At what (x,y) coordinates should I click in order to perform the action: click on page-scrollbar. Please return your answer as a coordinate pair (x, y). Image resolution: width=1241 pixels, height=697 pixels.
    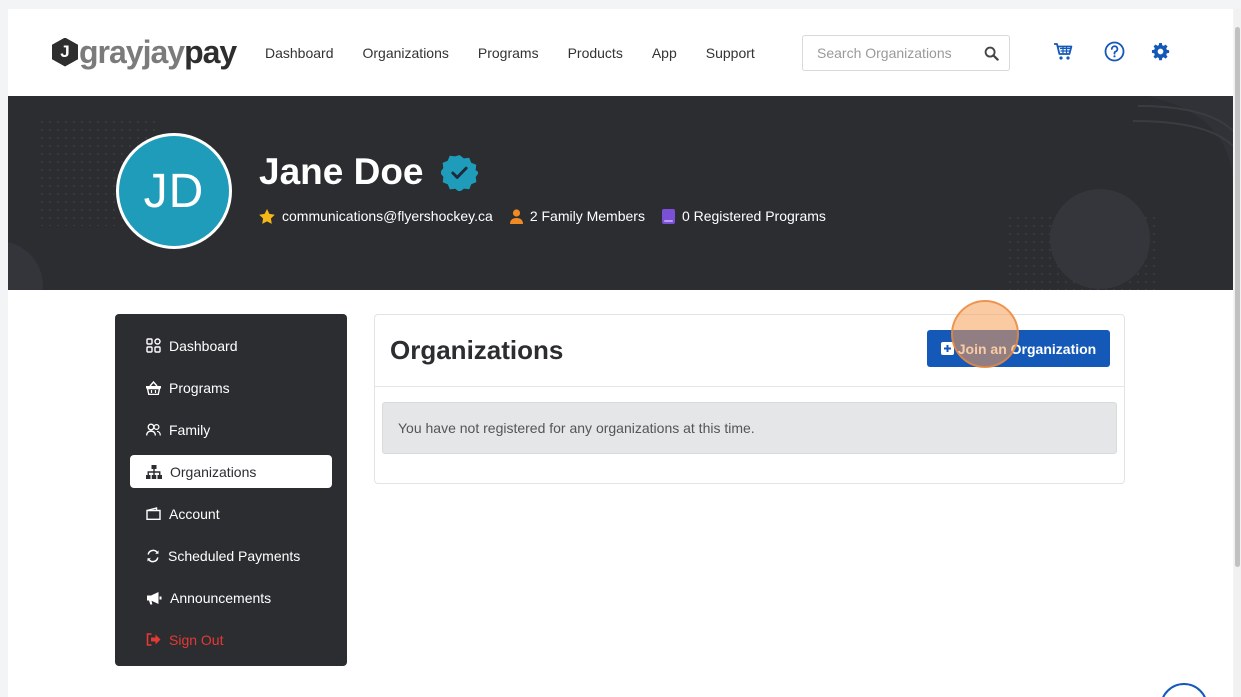
    Looking at the image, I should click on (1237, 353).